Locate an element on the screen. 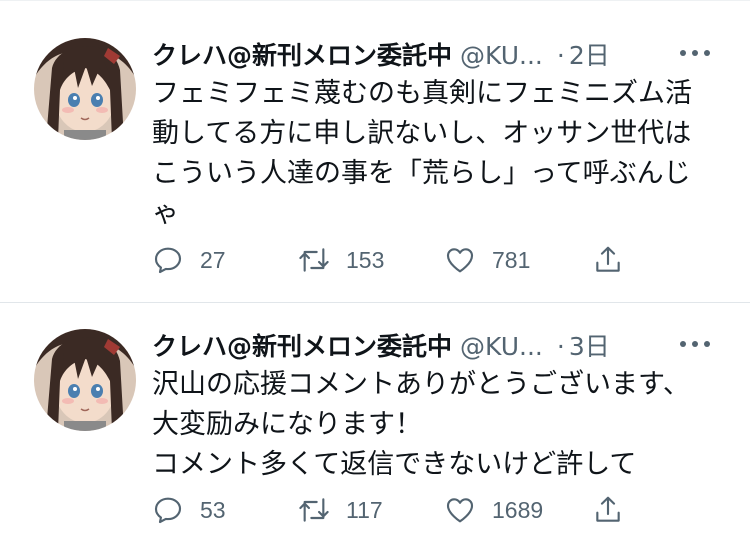 The height and width of the screenshot is (558, 750). reply-count: 53 is located at coordinates (213, 509).